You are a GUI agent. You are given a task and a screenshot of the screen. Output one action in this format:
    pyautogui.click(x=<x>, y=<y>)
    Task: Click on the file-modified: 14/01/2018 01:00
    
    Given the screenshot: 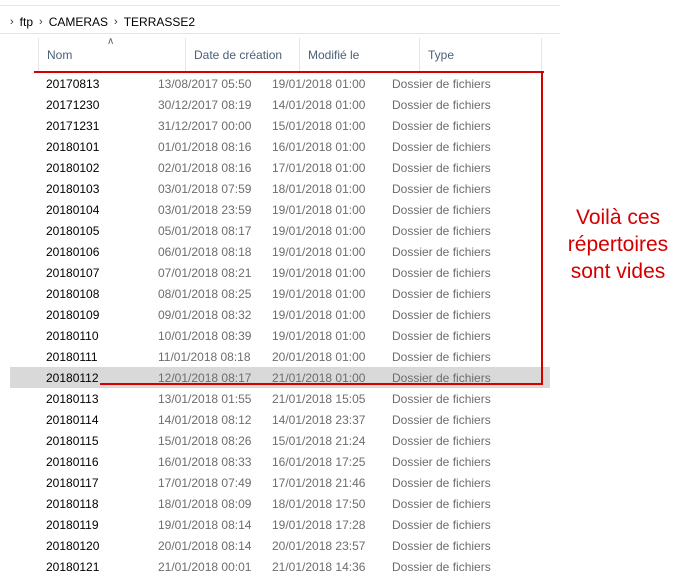 What is the action you would take?
    pyautogui.click(x=319, y=104)
    